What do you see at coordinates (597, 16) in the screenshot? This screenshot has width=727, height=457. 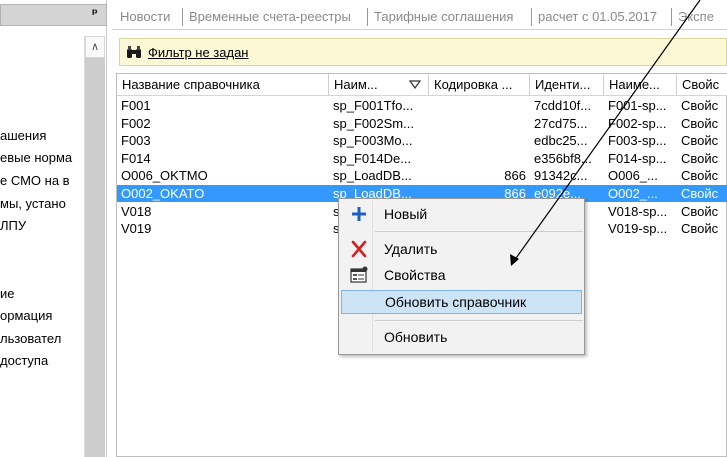 I see `tab-calculation: расчет с 01.05.2017` at bounding box center [597, 16].